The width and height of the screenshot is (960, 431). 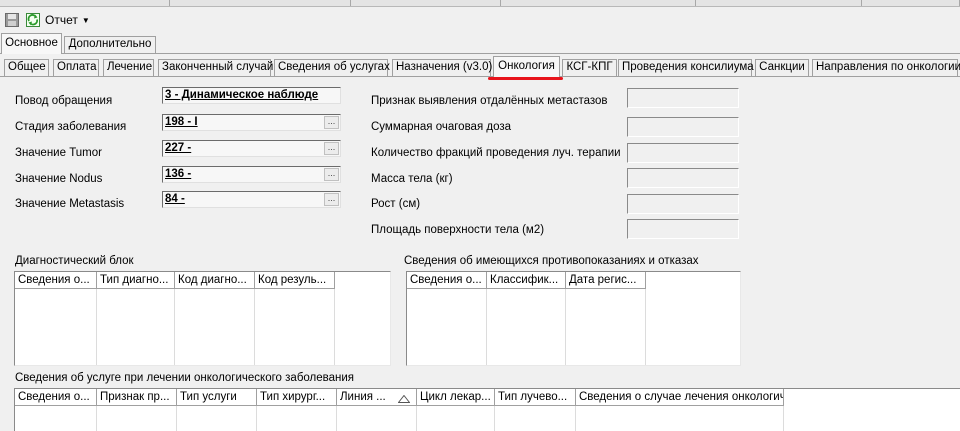 I want to click on total-dose-input, so click(x=683, y=127).